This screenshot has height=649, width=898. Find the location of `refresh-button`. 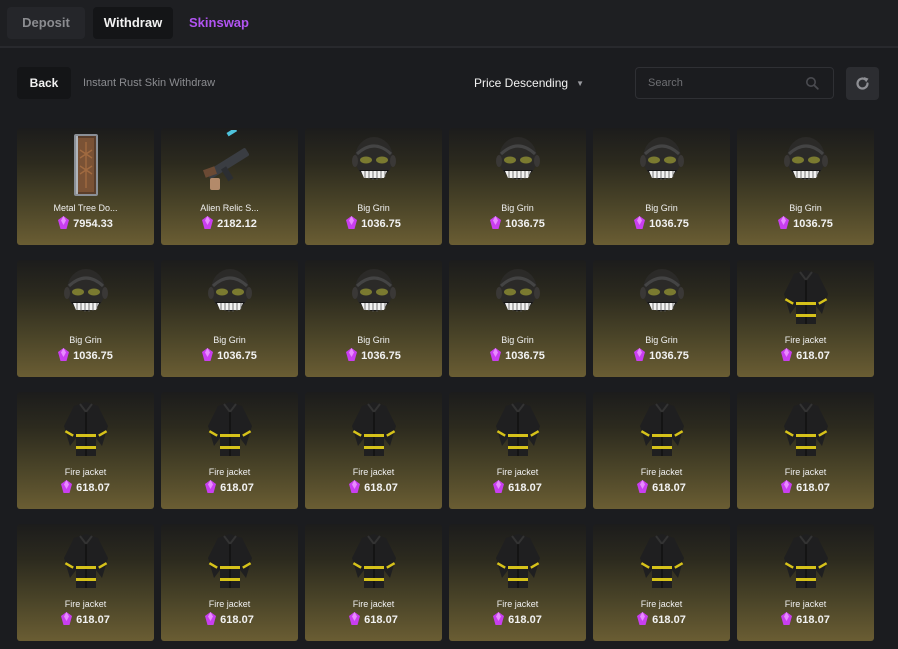

refresh-button is located at coordinates (862, 83).